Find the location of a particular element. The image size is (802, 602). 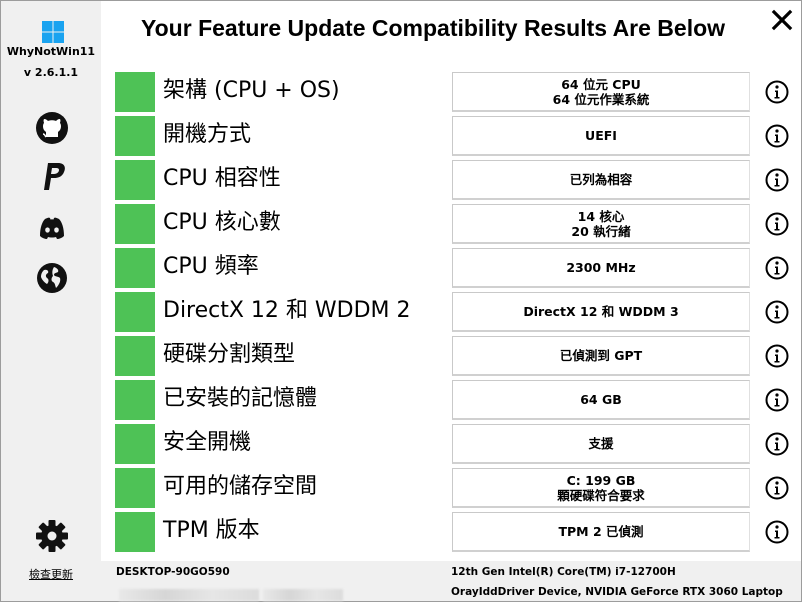

check-label: CPU 頻率 is located at coordinates (211, 266).